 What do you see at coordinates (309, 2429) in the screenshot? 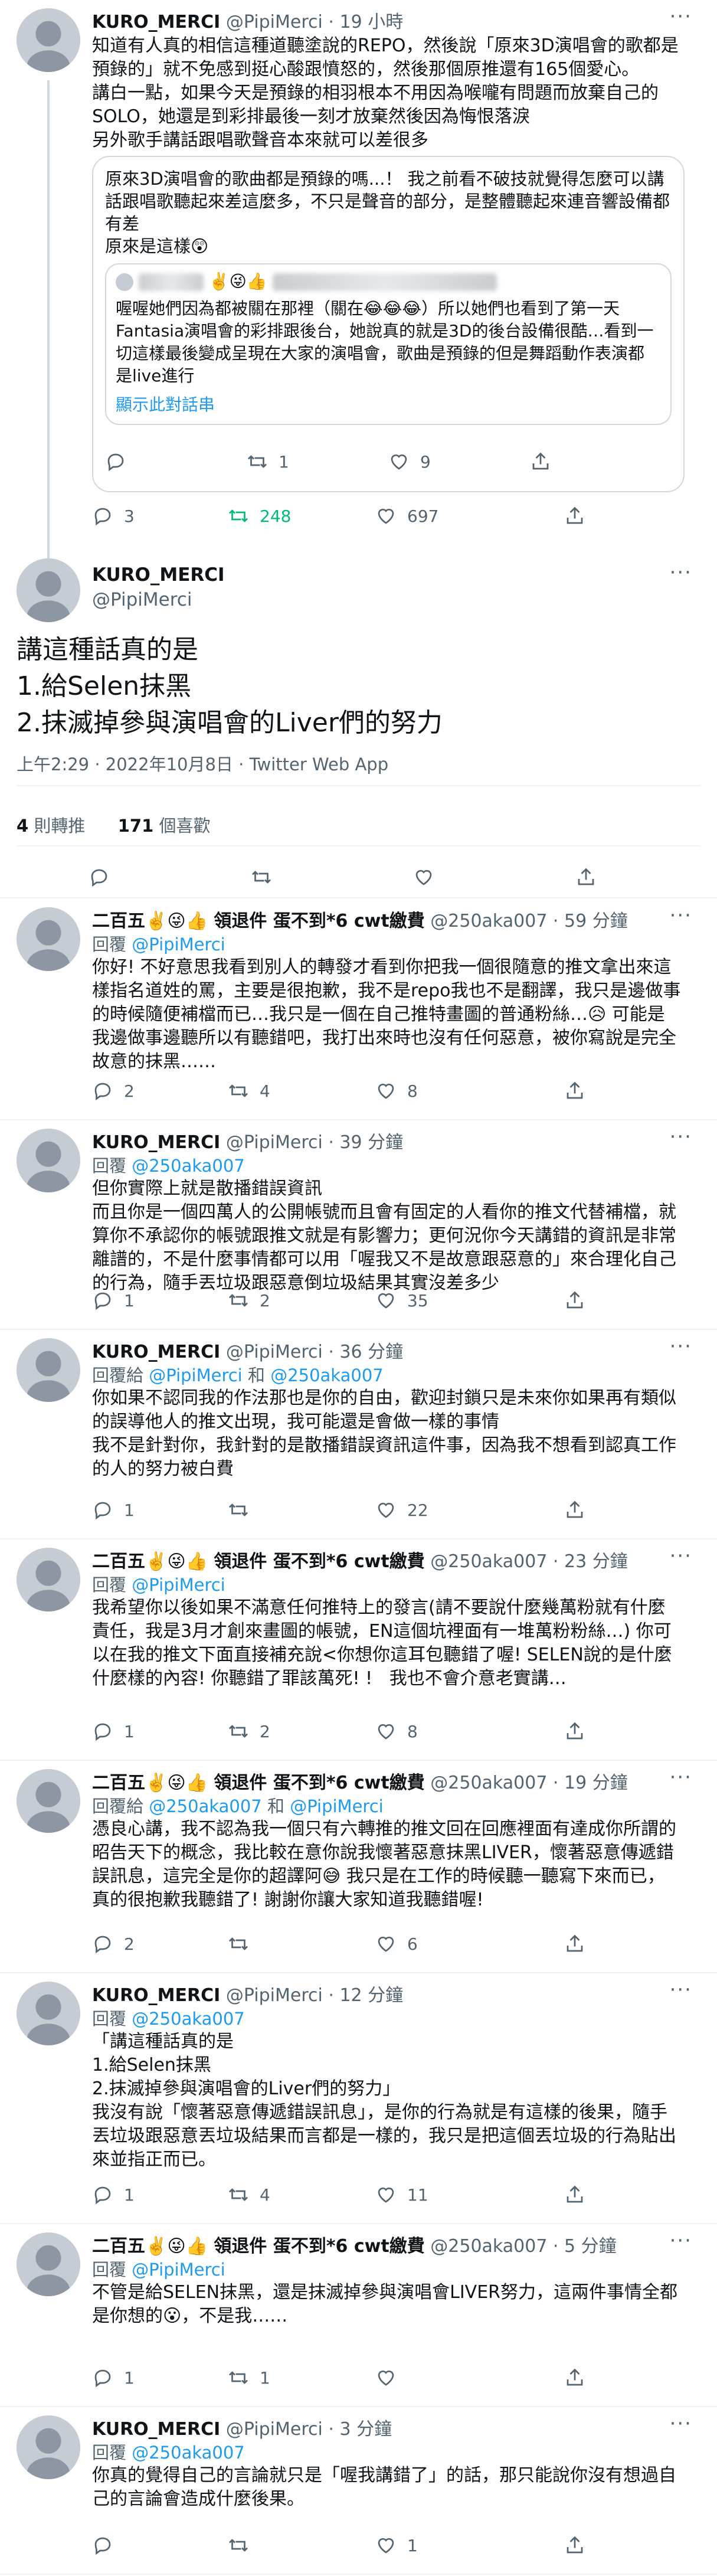
I see `author-handle: @PipiMerci · 3 分鐘` at bounding box center [309, 2429].